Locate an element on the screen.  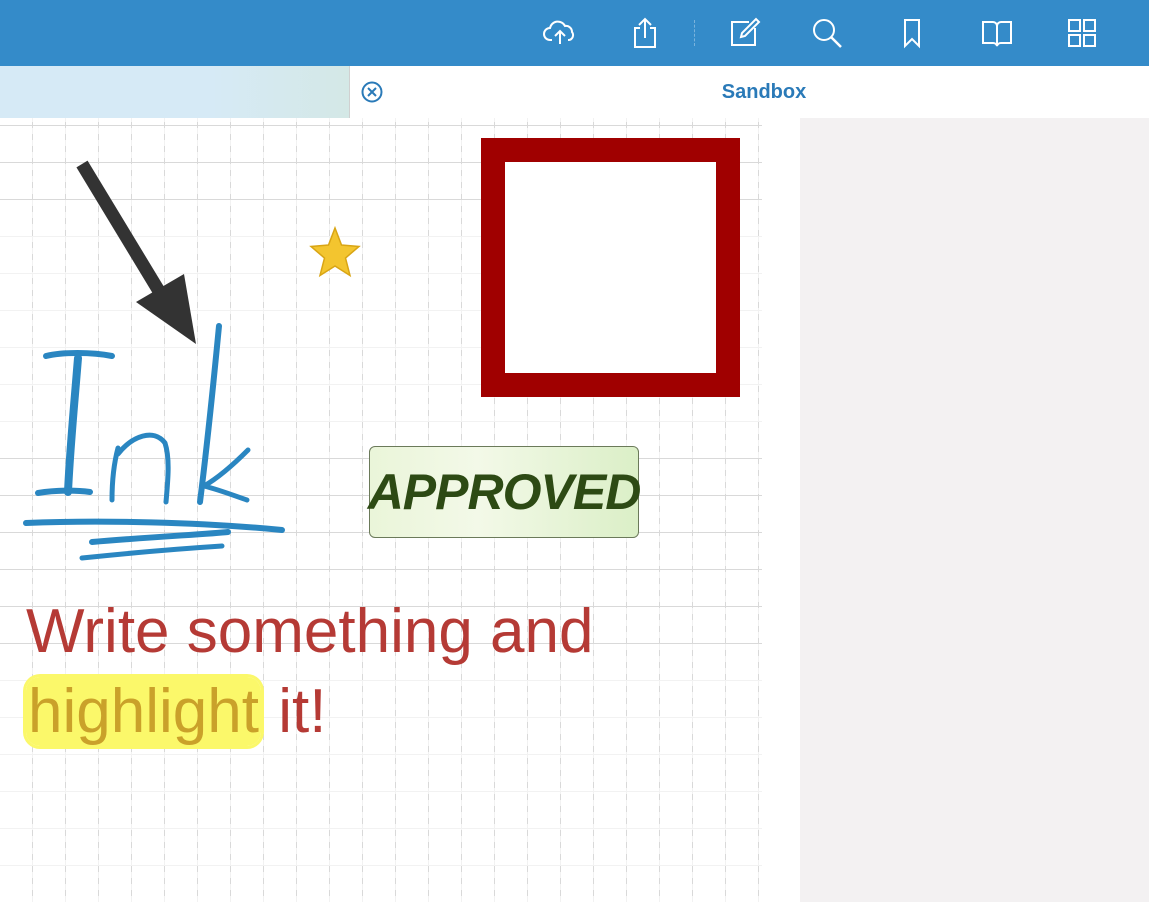
grid-icon is located at coordinates (1082, 33).